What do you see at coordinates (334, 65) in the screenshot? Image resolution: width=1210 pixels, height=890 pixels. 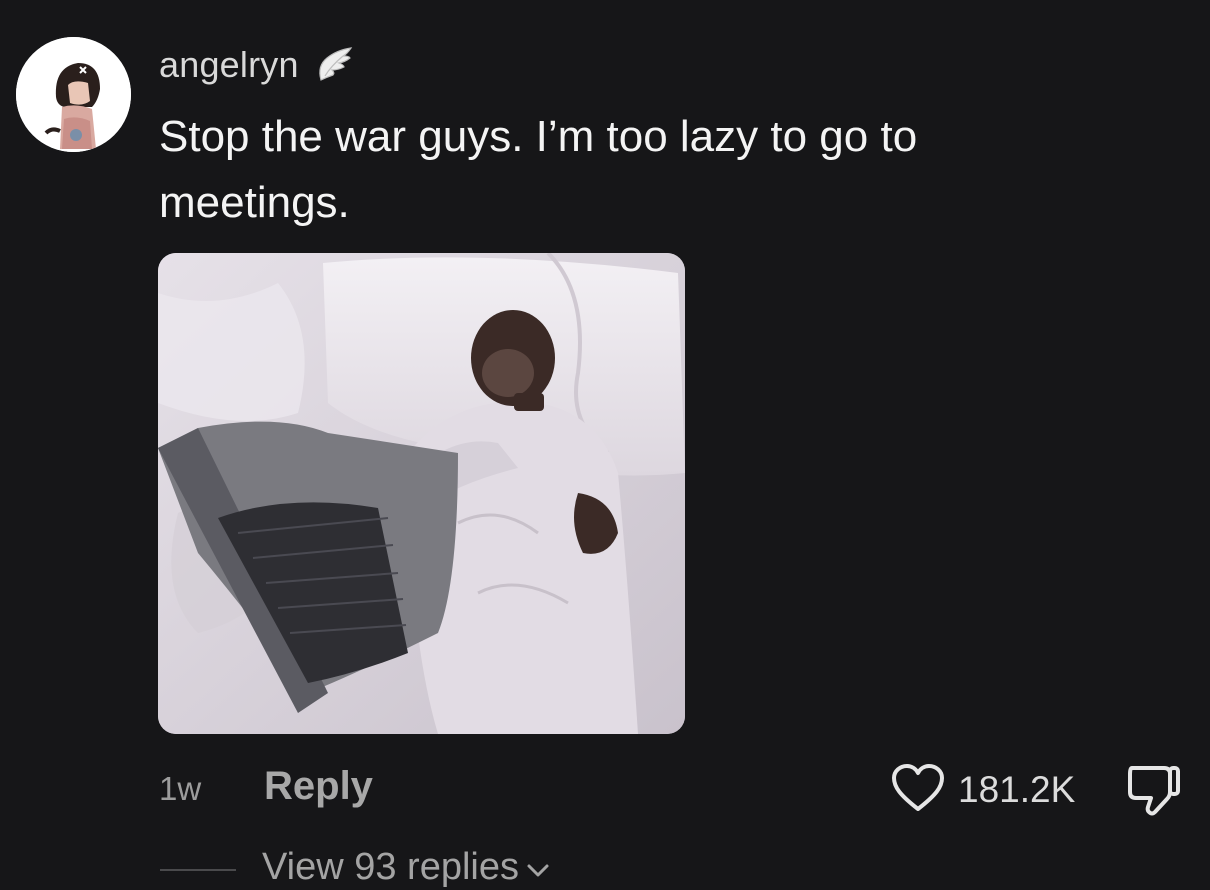 I see `angel-wing-icon` at bounding box center [334, 65].